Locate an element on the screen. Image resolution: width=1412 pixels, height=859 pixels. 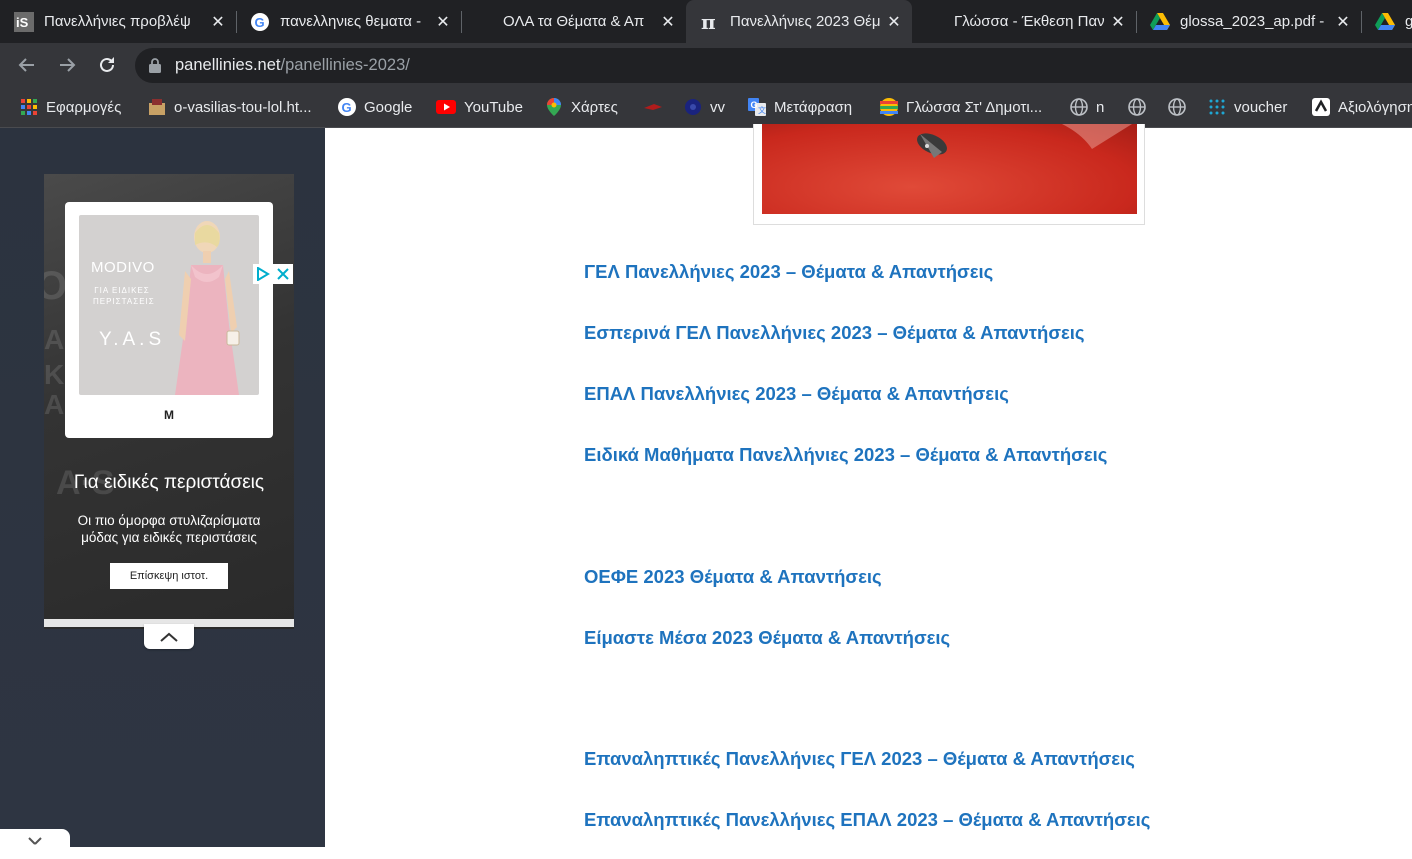
ad-background-text: O is located at coordinates (56, 286).